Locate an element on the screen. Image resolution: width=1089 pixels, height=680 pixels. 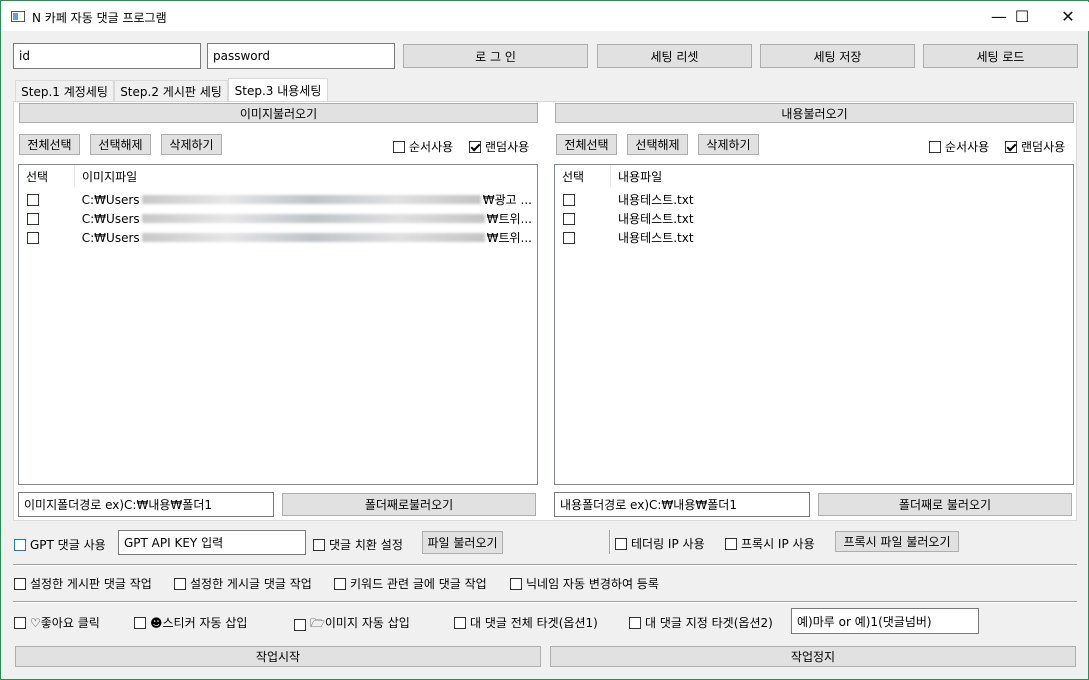
file-load-button: 파일 불러오기 is located at coordinates (462, 542).